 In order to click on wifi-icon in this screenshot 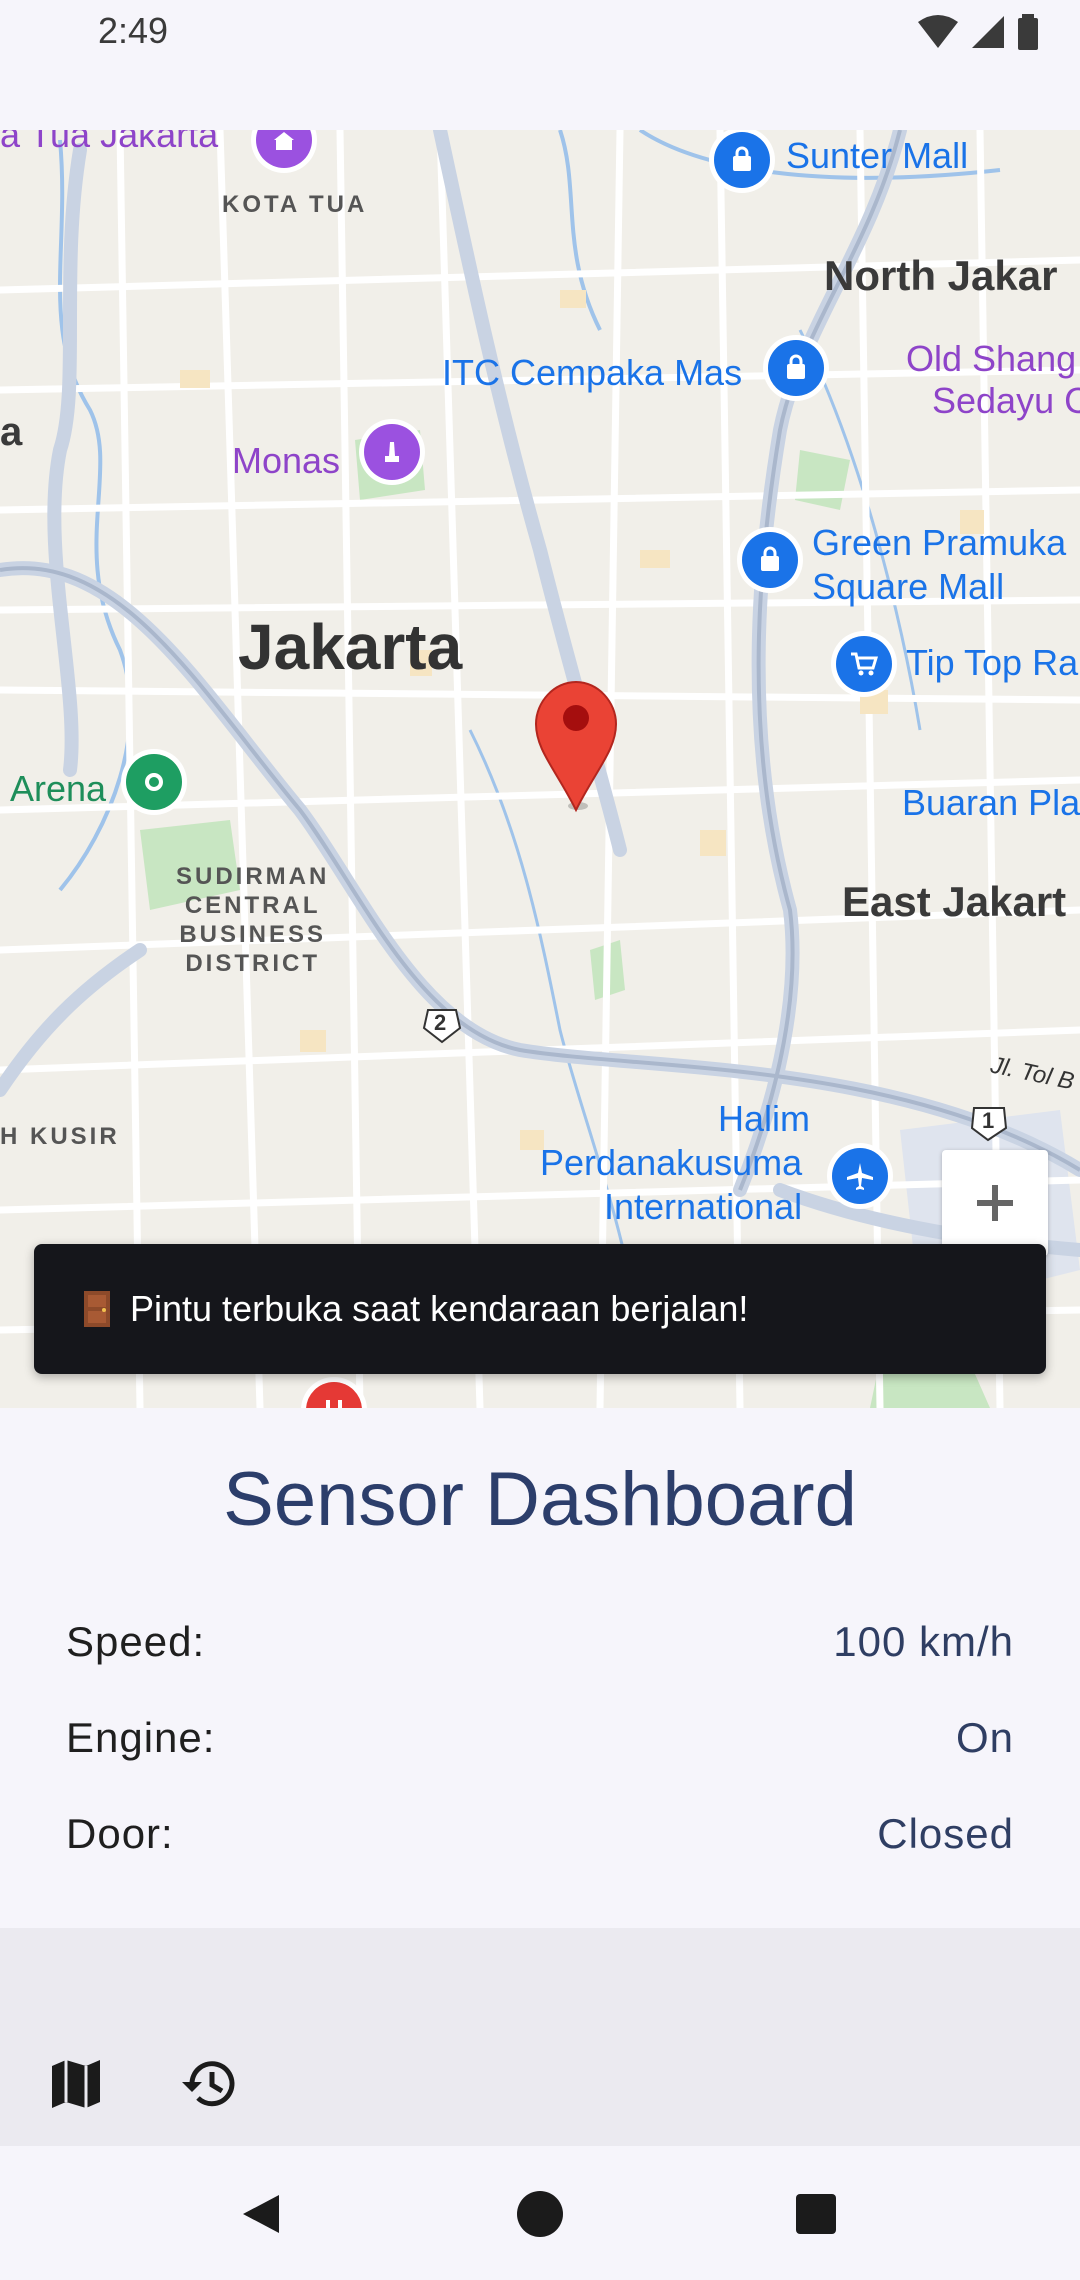, I will do `click(938, 31)`.